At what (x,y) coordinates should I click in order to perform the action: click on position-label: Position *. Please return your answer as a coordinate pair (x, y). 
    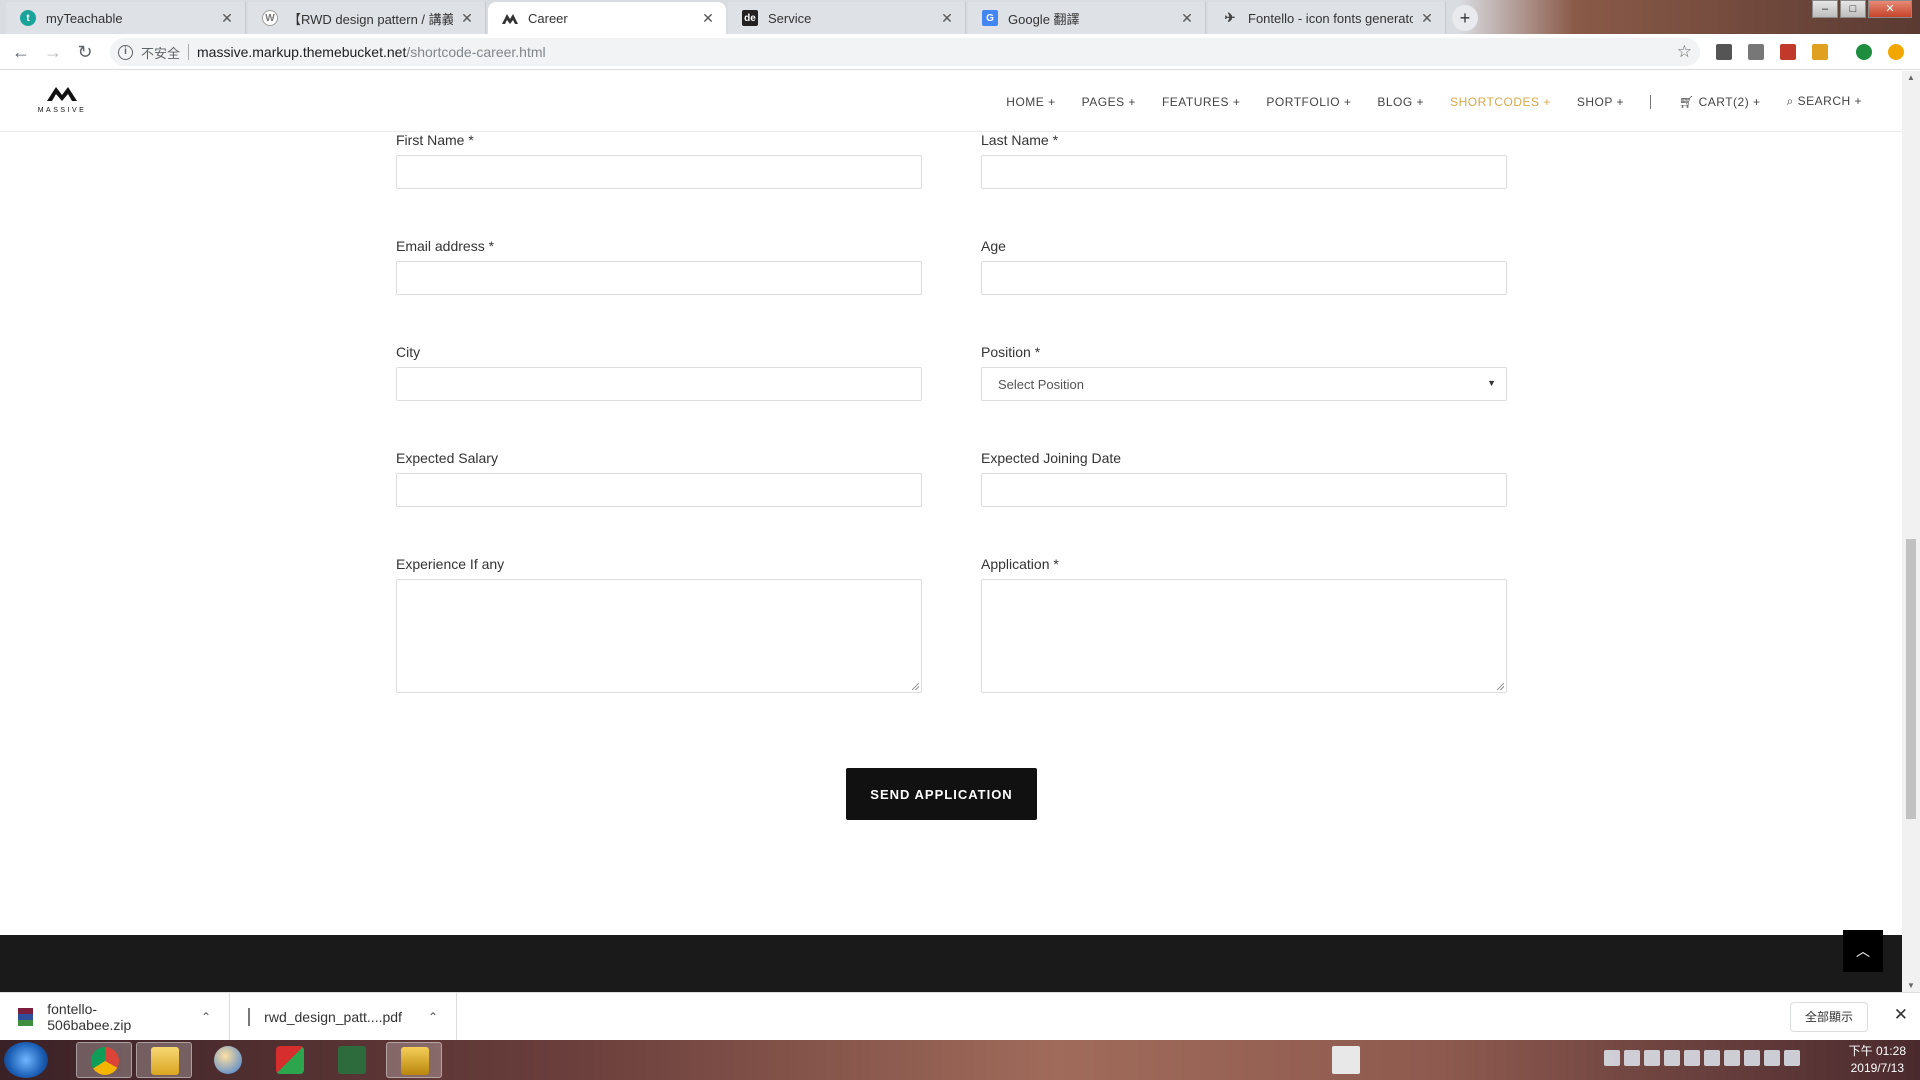
    Looking at the image, I should click on (1011, 352).